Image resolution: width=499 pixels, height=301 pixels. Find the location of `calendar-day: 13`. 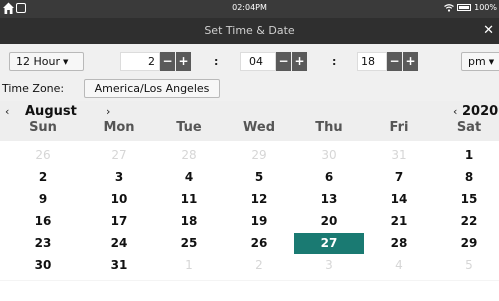

calendar-day: 13 is located at coordinates (329, 199).